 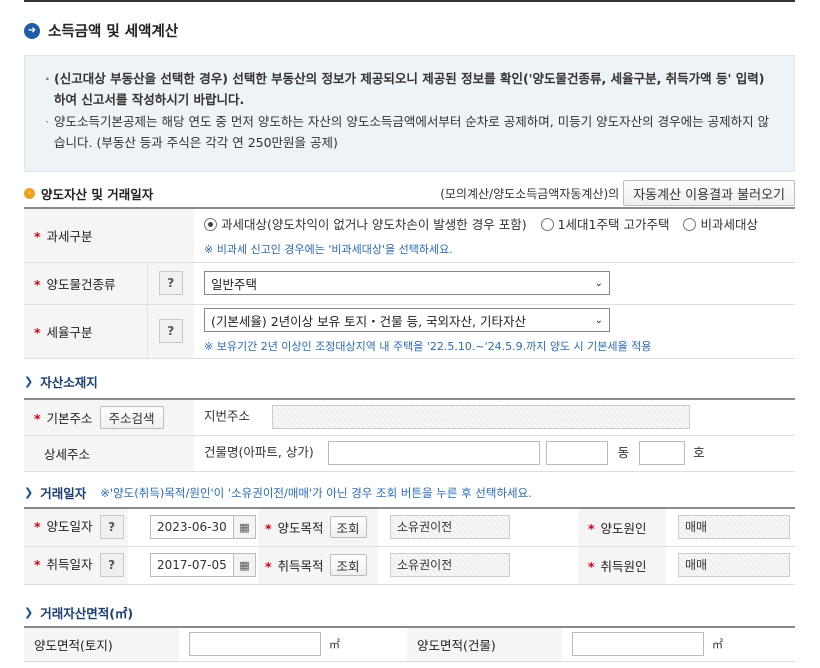 I want to click on address-search-button: 주소검색, so click(x=131, y=417).